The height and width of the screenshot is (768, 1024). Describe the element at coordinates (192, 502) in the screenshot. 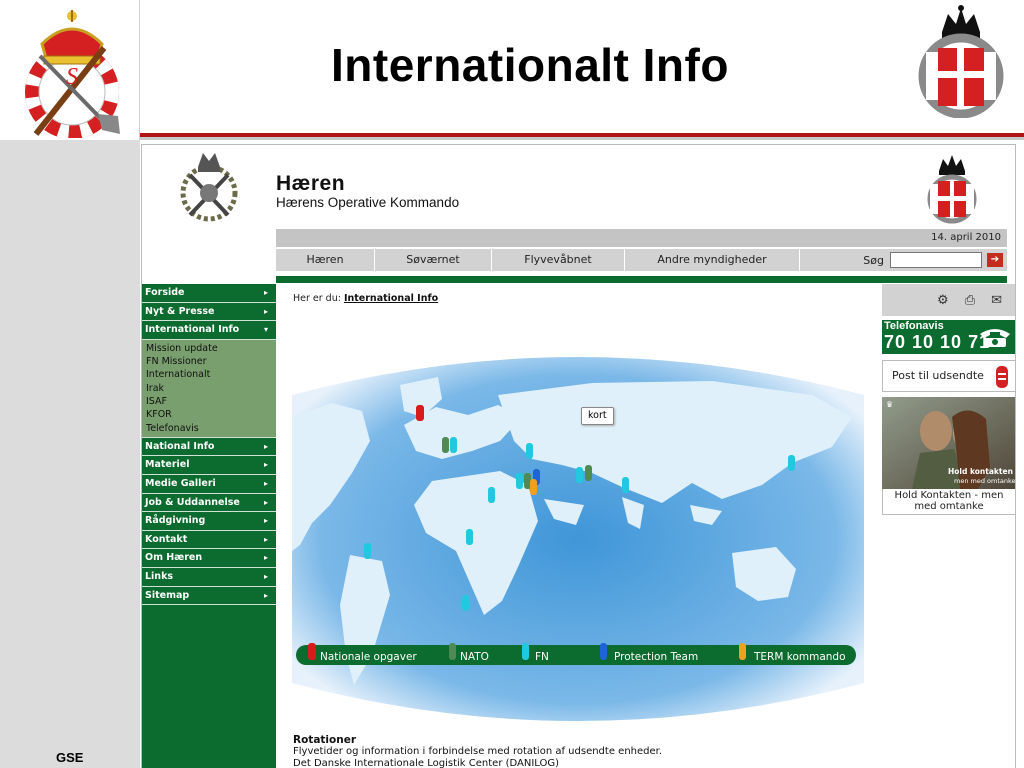

I see `sidebar-item-label: Job & Uddannelse` at that location.